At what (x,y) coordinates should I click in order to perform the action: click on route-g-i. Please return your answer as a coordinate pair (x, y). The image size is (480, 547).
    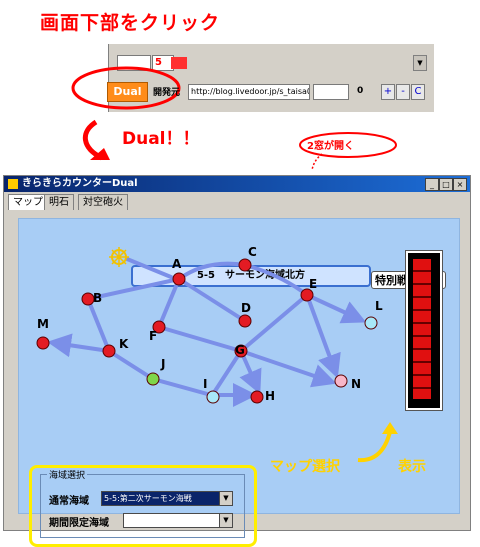
    Looking at the image, I should click on (228, 371).